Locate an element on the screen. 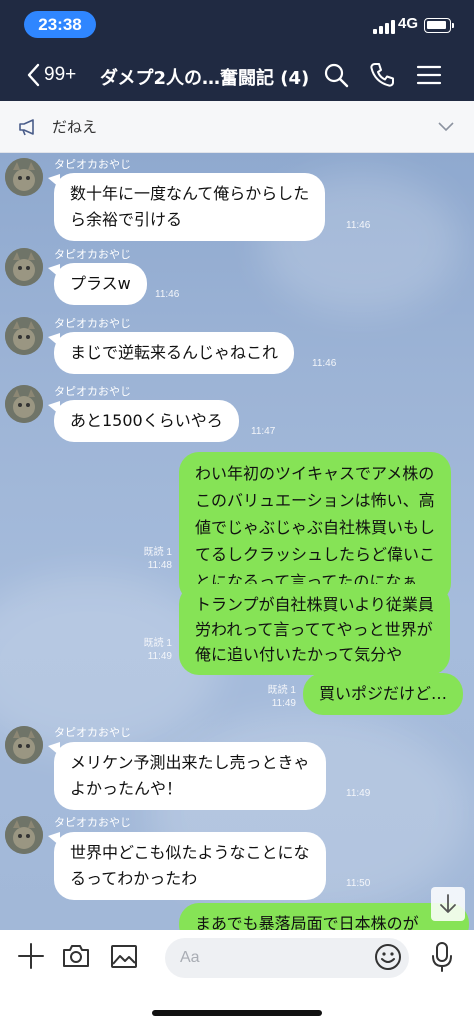 The image size is (474, 1024). megaphone-icon is located at coordinates (26, 127).